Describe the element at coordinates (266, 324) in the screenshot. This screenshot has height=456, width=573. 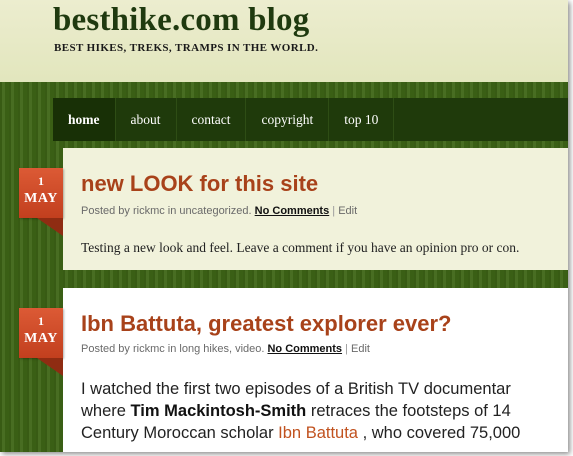
I see `post-title: Ibn Battuta, greatest explorer ever?` at that location.